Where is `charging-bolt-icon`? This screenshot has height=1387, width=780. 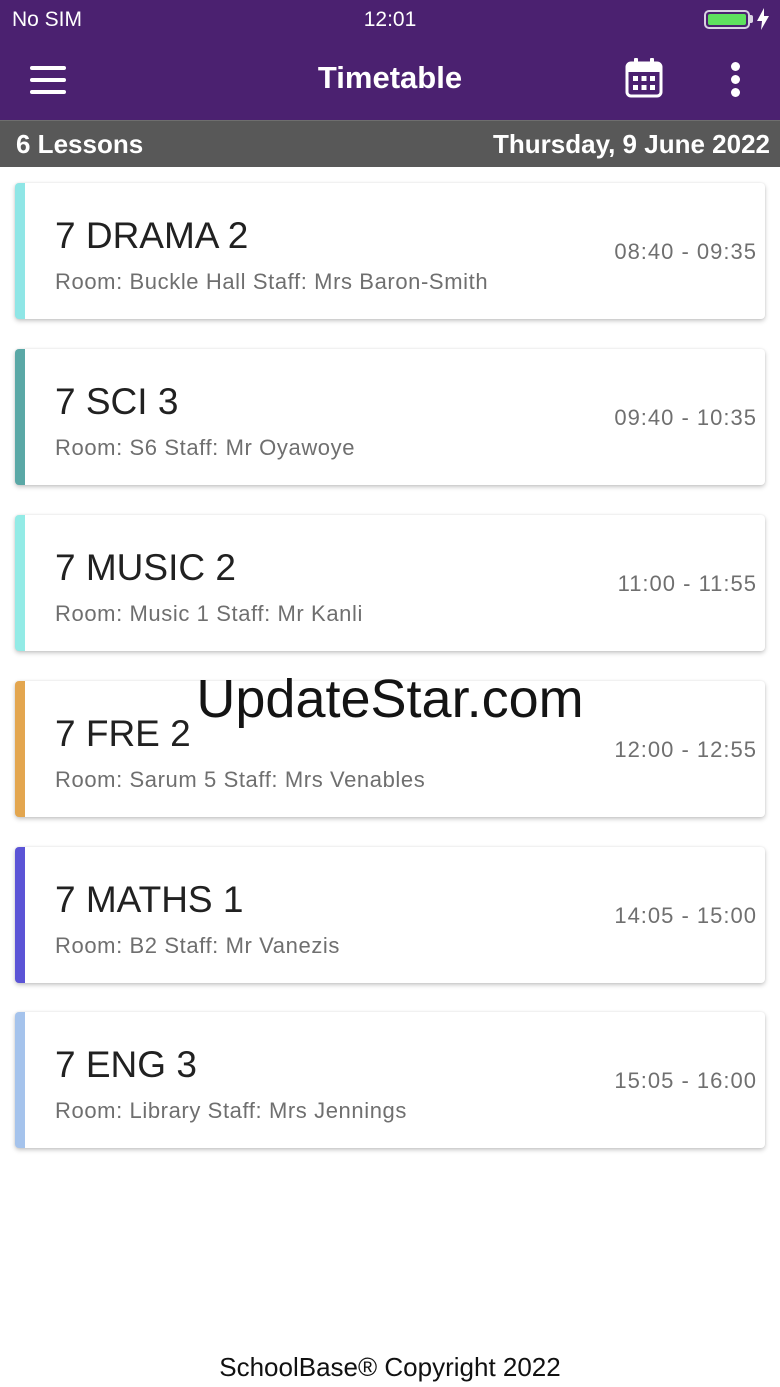 charging-bolt-icon is located at coordinates (763, 19).